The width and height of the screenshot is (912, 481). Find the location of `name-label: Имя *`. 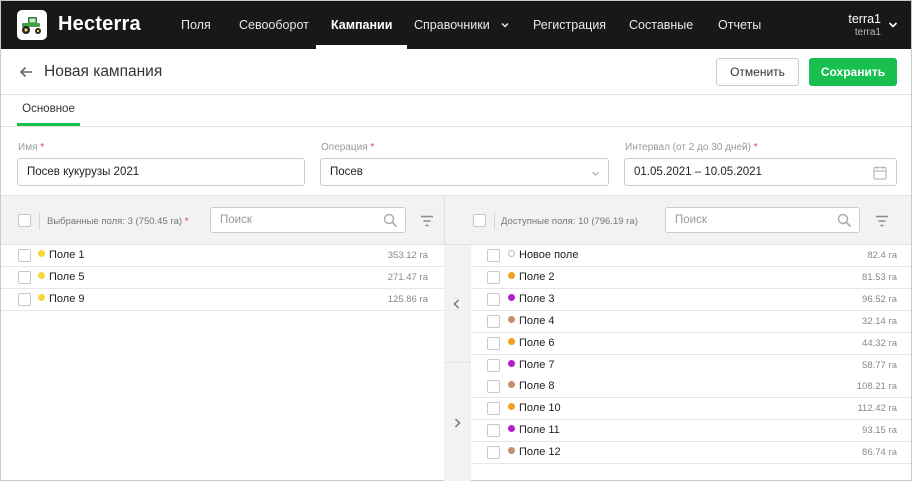

name-label: Имя * is located at coordinates (31, 147).